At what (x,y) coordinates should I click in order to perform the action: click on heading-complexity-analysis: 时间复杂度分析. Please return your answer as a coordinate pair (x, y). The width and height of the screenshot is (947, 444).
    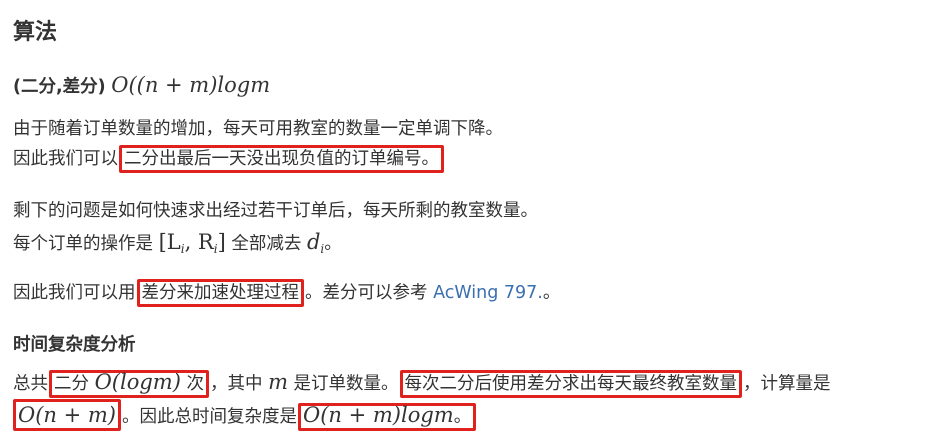
    Looking at the image, I should click on (74, 345).